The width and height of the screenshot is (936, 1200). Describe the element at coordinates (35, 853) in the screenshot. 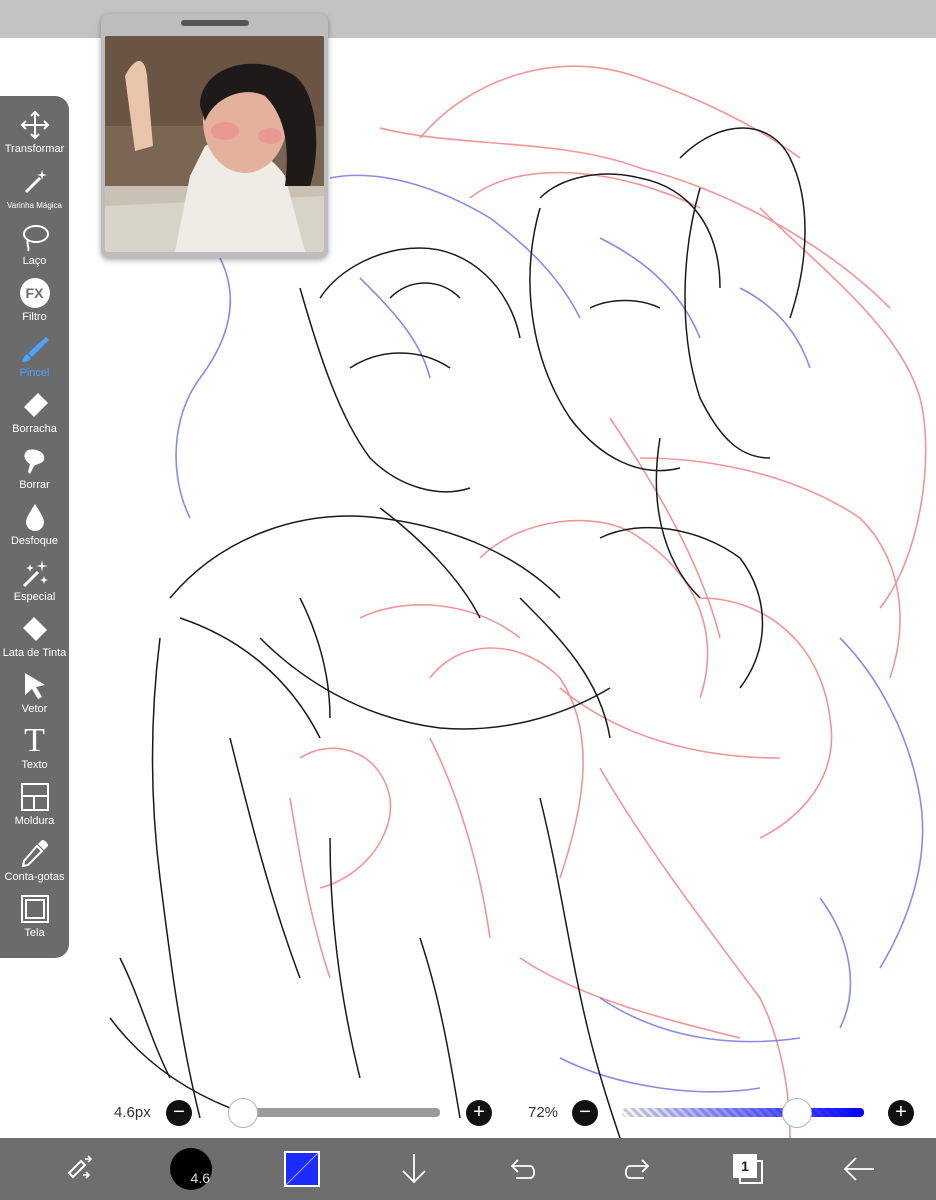

I see `eyedropper-icon` at that location.